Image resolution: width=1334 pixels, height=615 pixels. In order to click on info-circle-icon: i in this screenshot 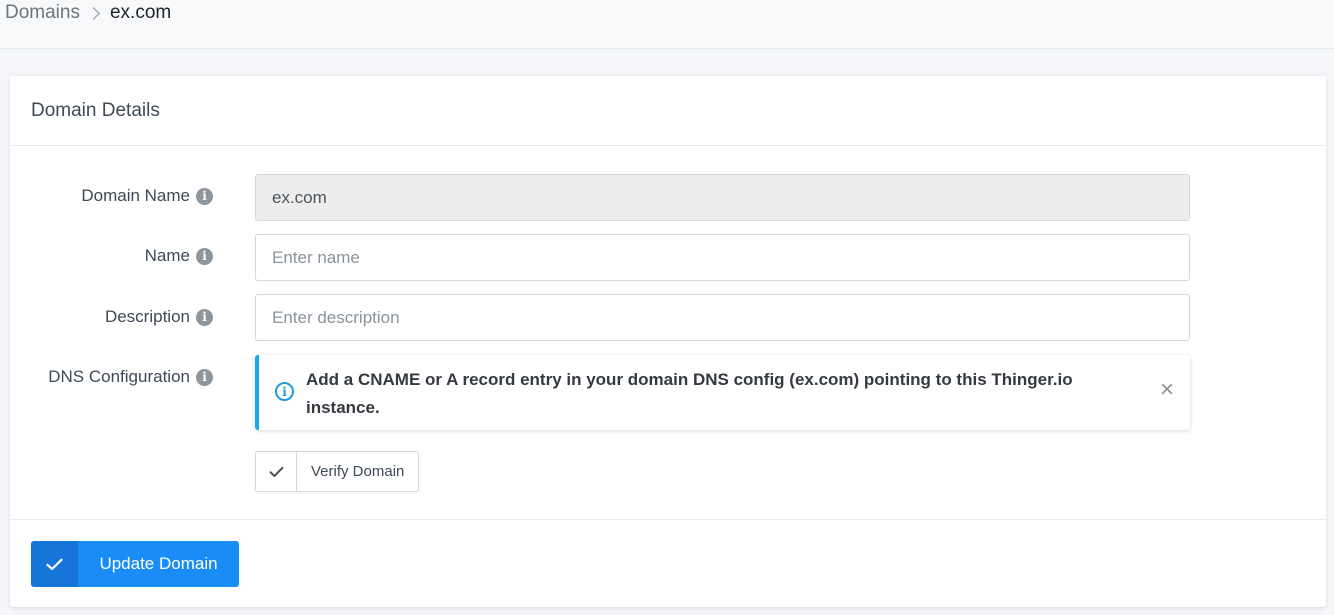, I will do `click(284, 391)`.